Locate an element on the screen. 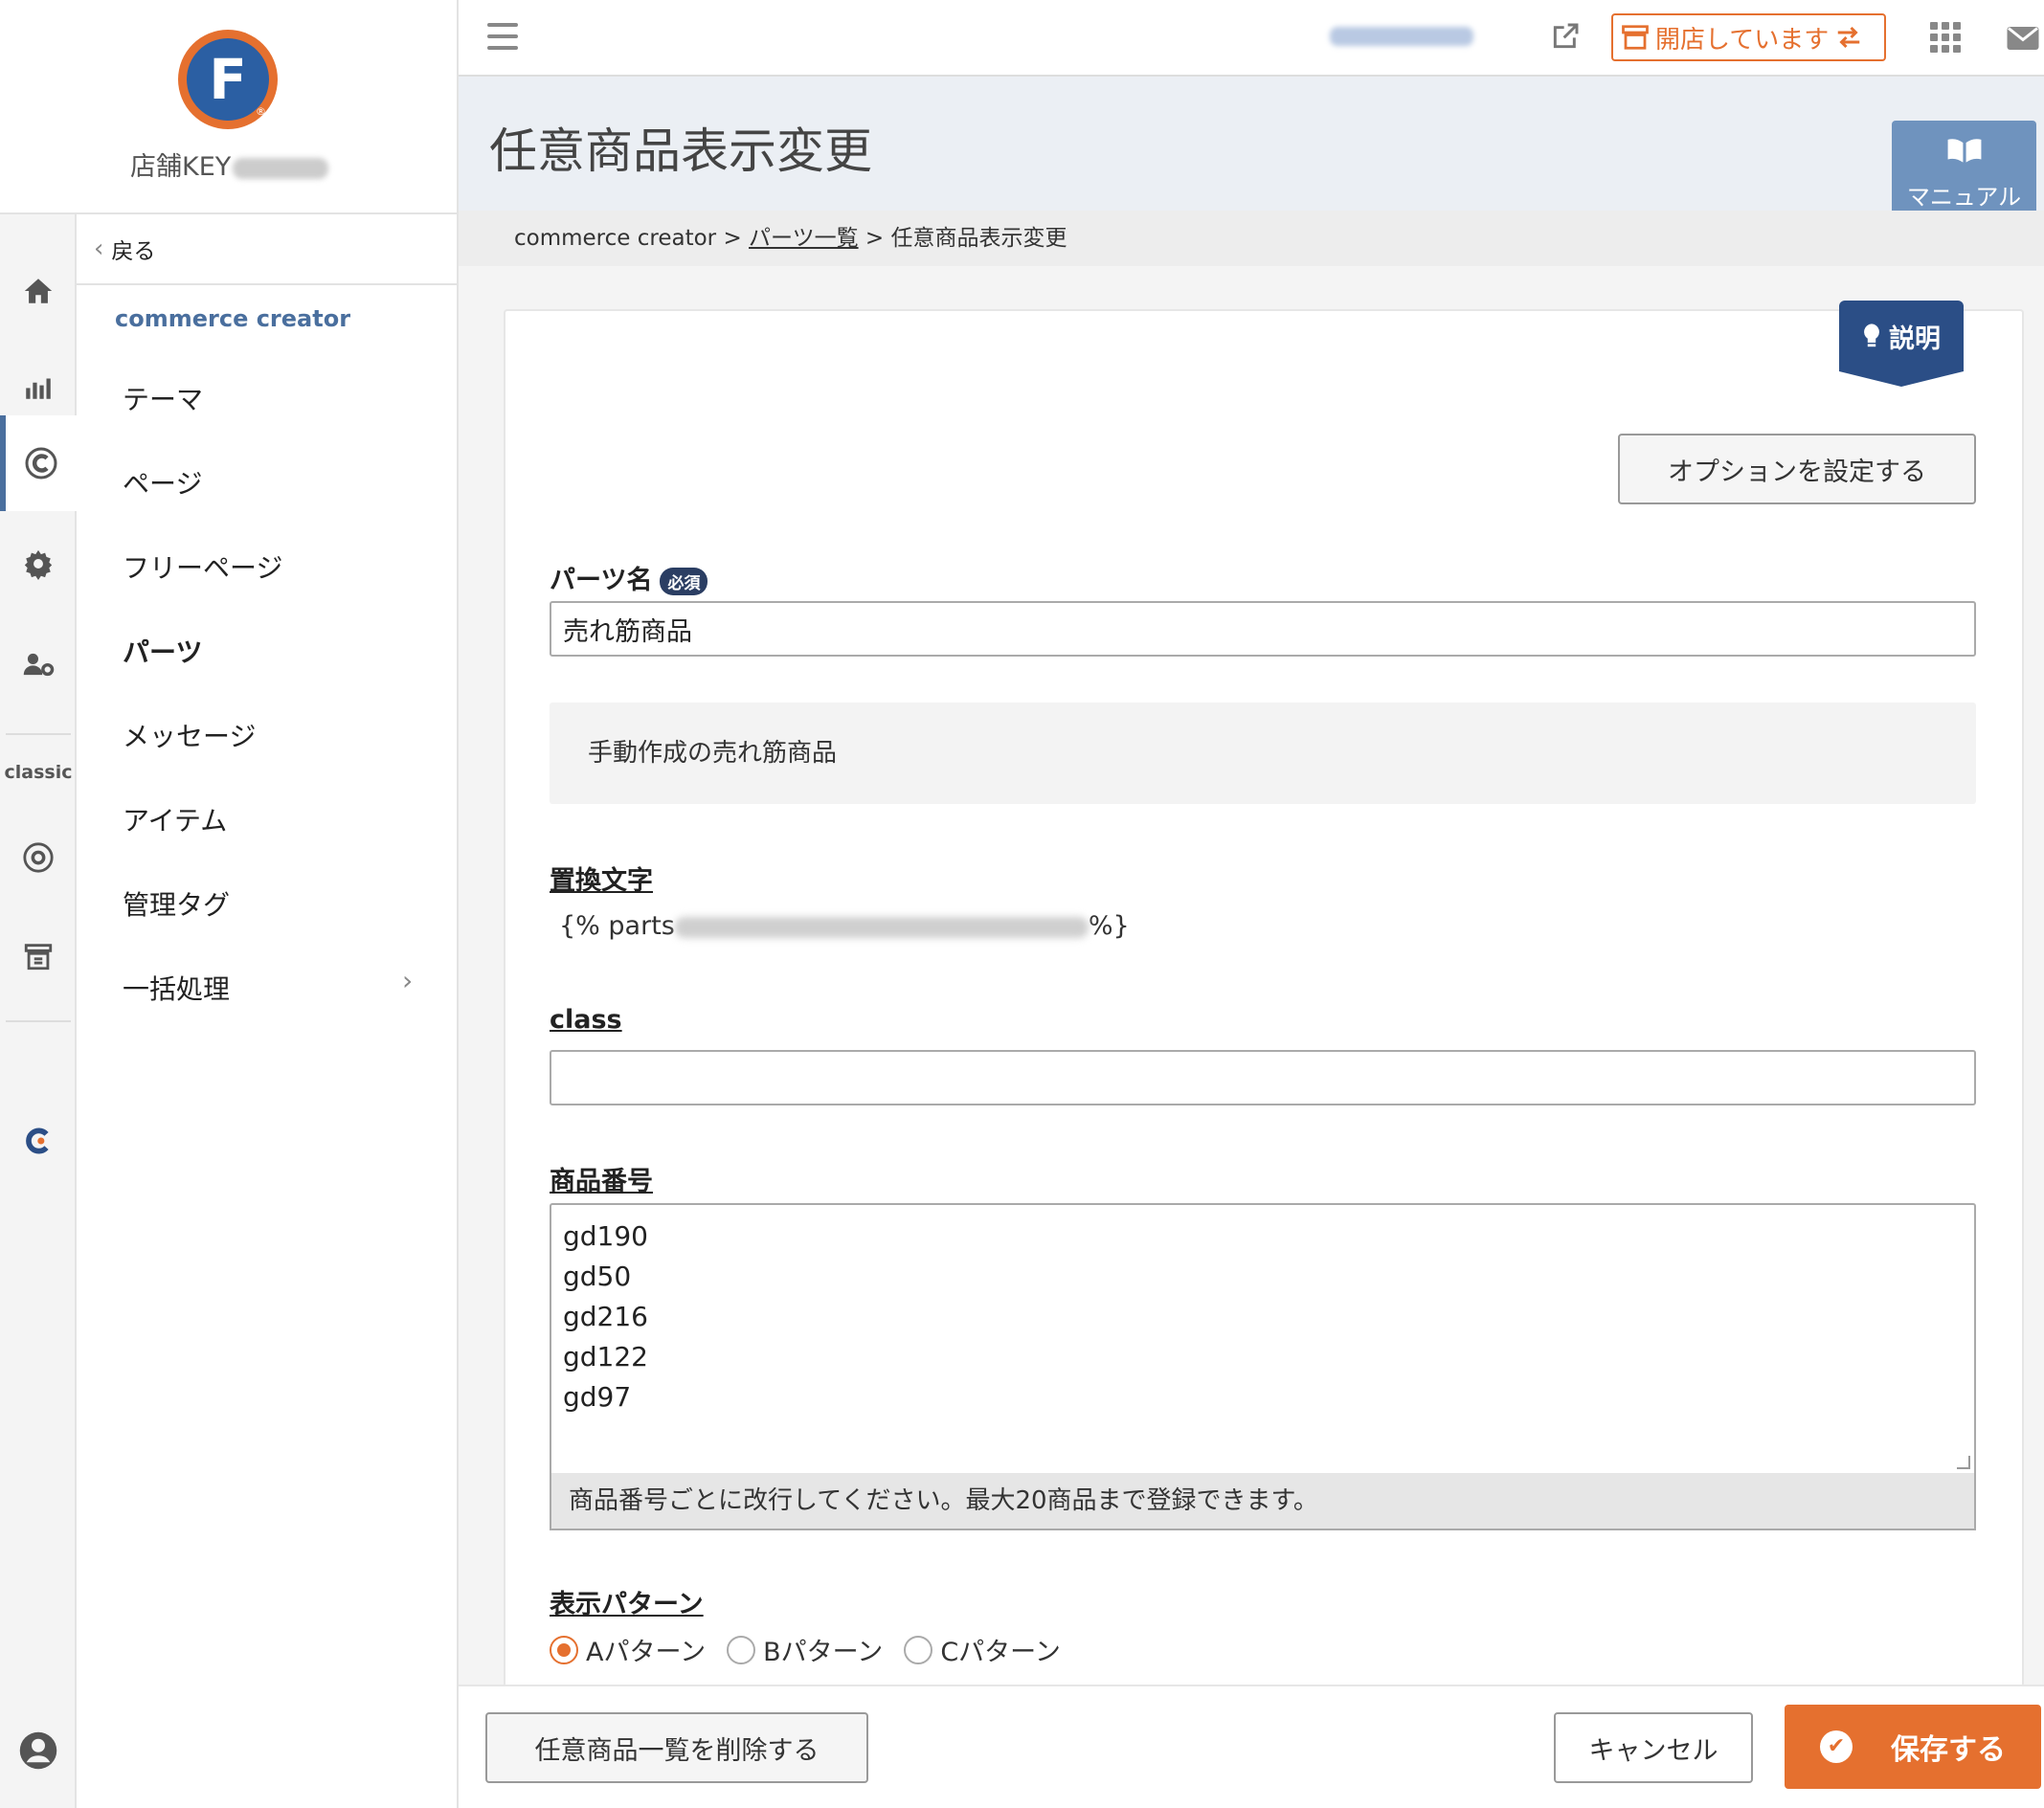  classic-settings-icon is located at coordinates (38, 857).